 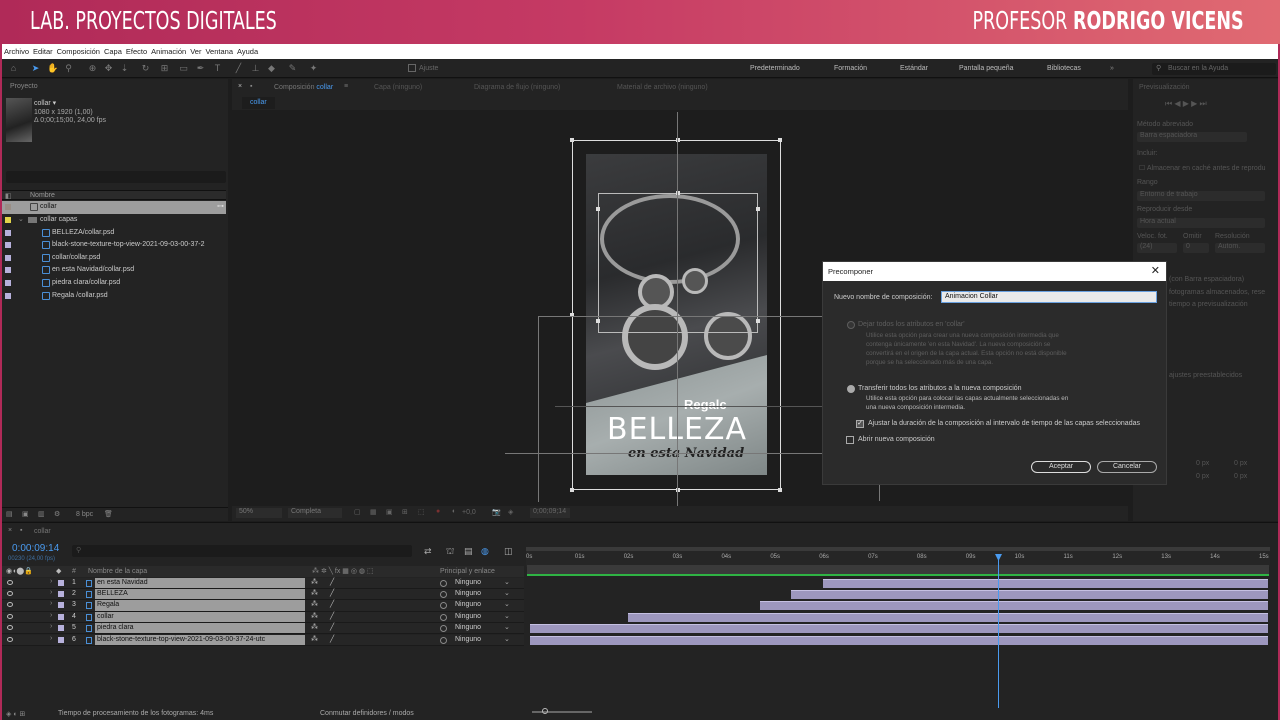 What do you see at coordinates (678, 263) in the screenshot?
I see `collar-layer-bounds` at bounding box center [678, 263].